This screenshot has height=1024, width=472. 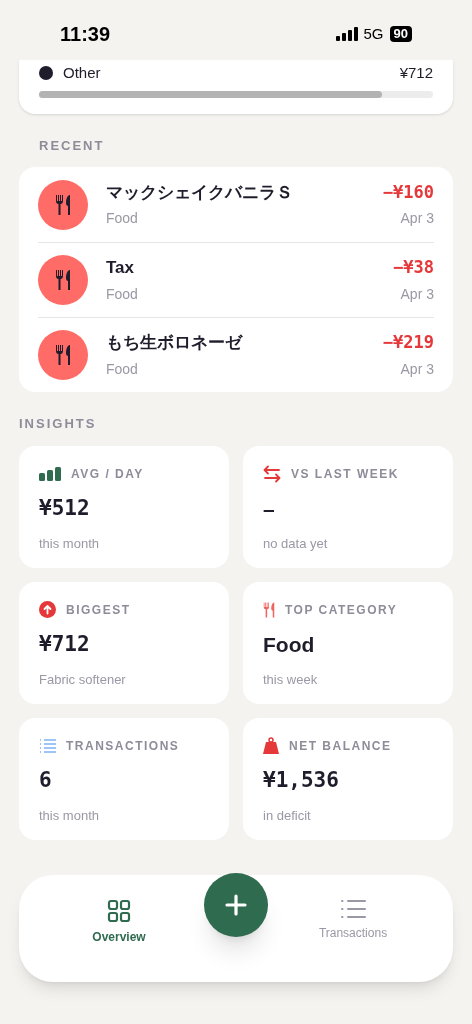 I want to click on insight-value: ¥712, so click(x=65, y=644).